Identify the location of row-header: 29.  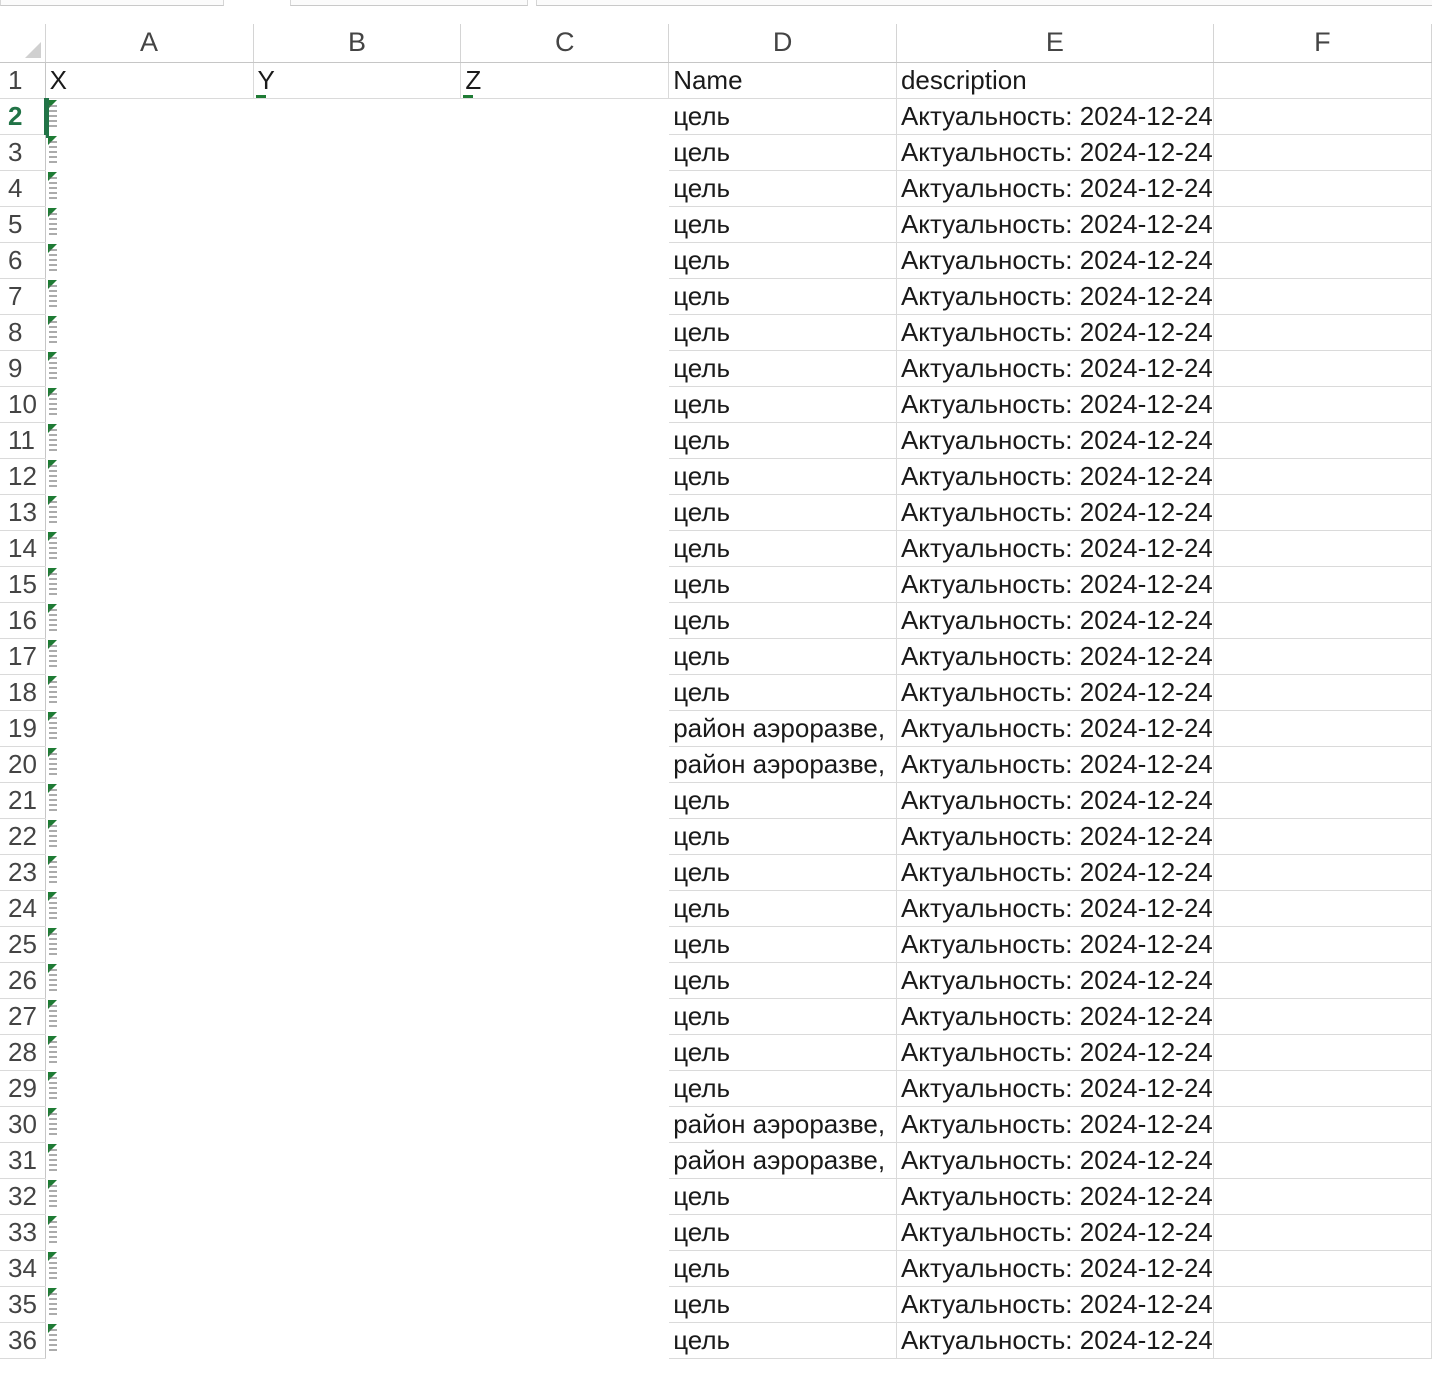
(23, 1088).